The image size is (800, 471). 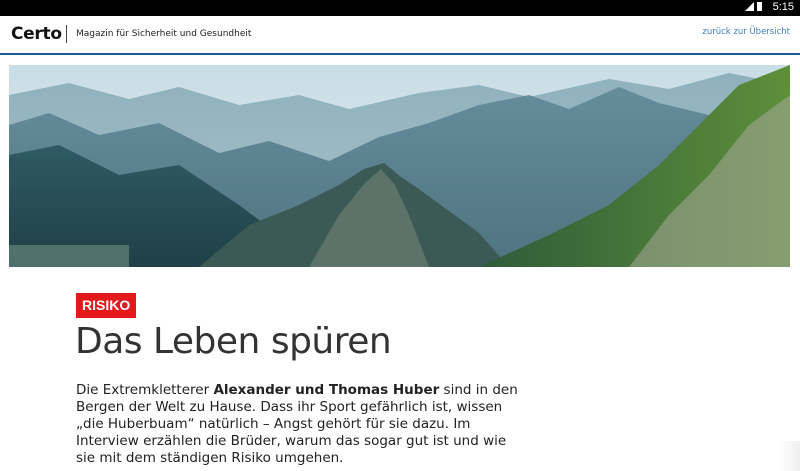 What do you see at coordinates (400, 54) in the screenshot?
I see `header-rule` at bounding box center [400, 54].